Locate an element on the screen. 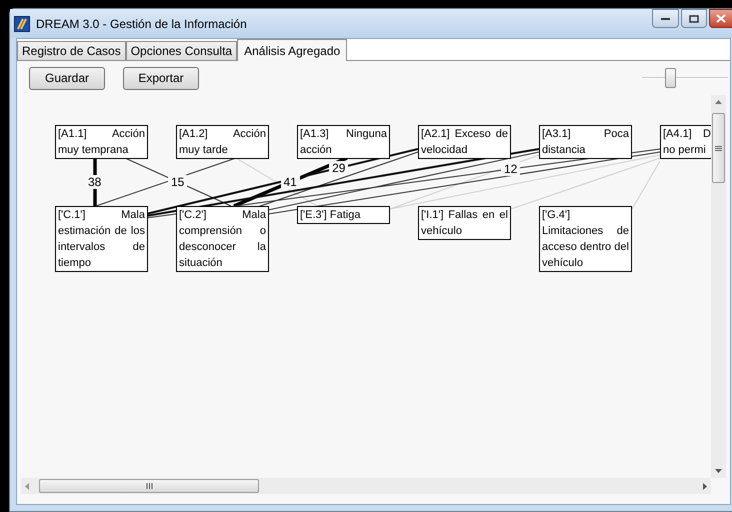 This screenshot has height=512, width=732. node-box: [A1.2] Acción muy tarde is located at coordinates (222, 142).